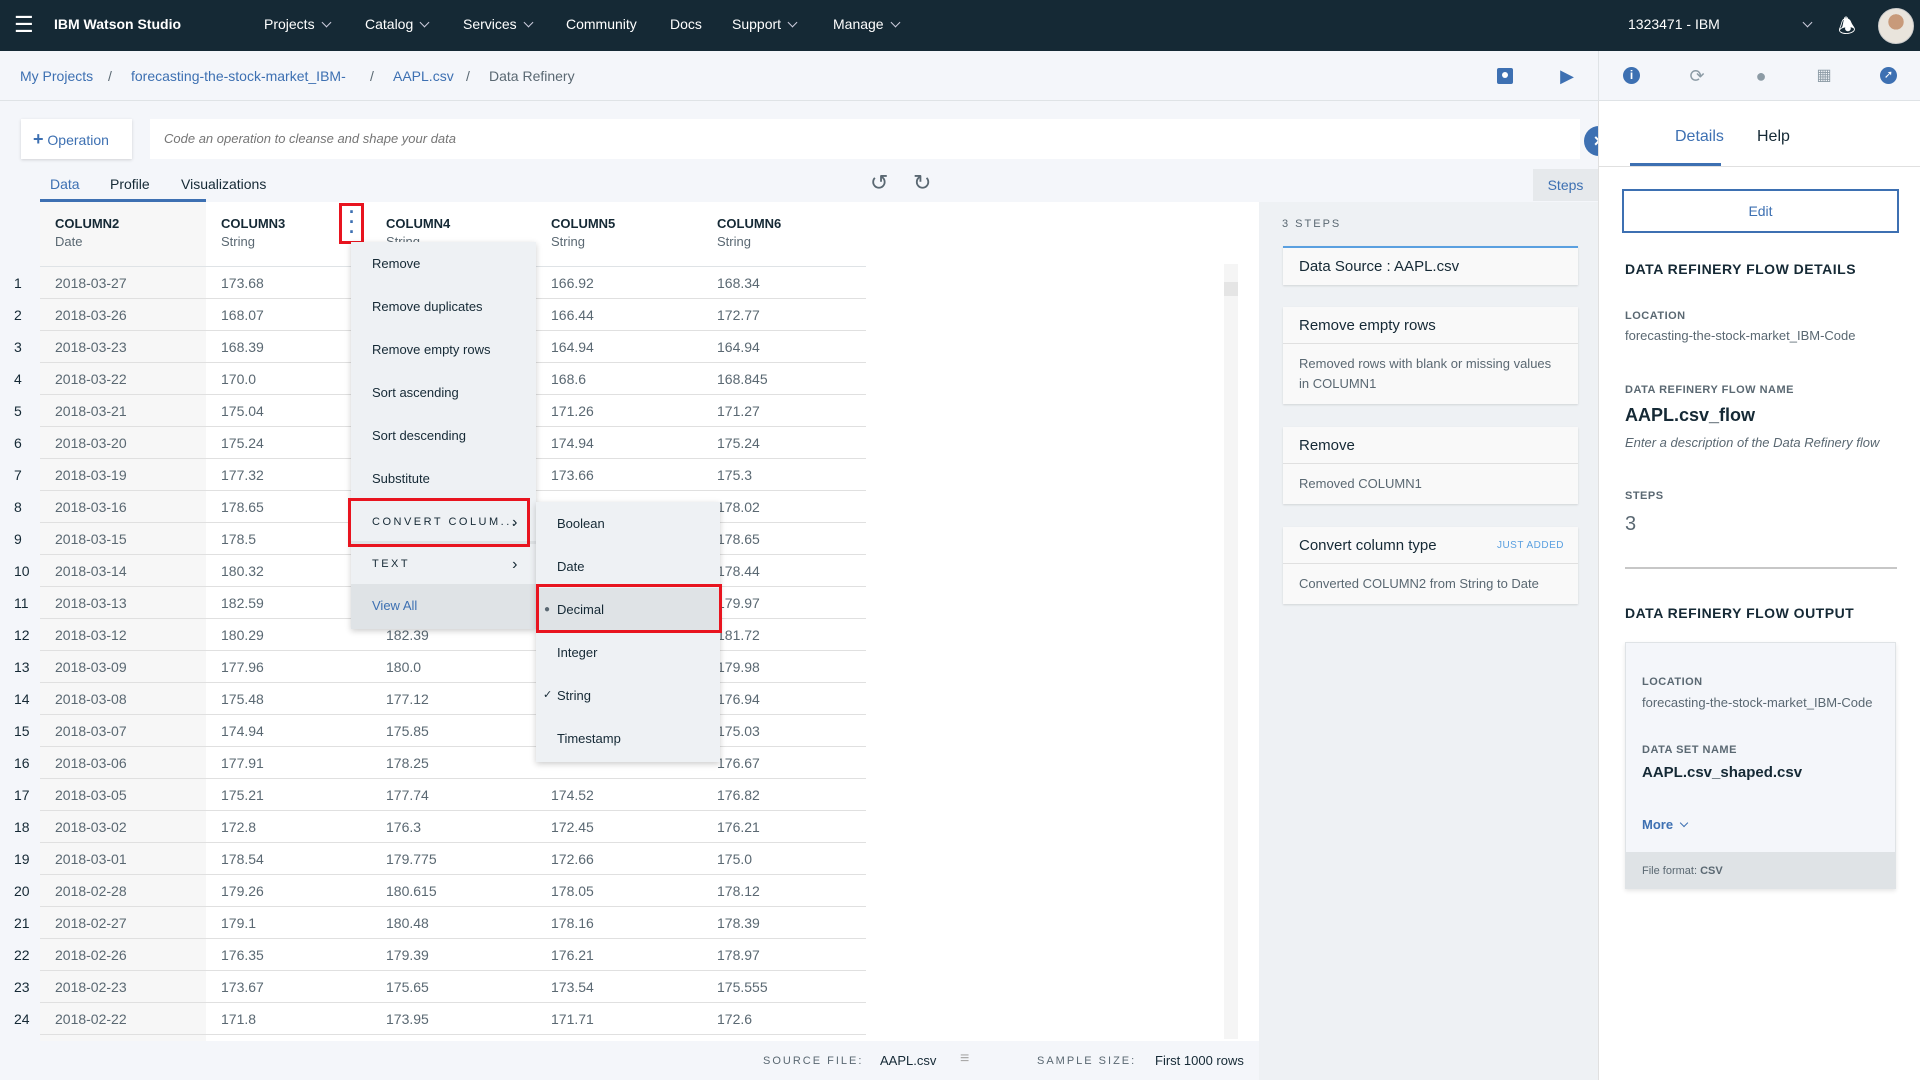  What do you see at coordinates (288, 1019) in the screenshot?
I see `table-cell: 171.8` at bounding box center [288, 1019].